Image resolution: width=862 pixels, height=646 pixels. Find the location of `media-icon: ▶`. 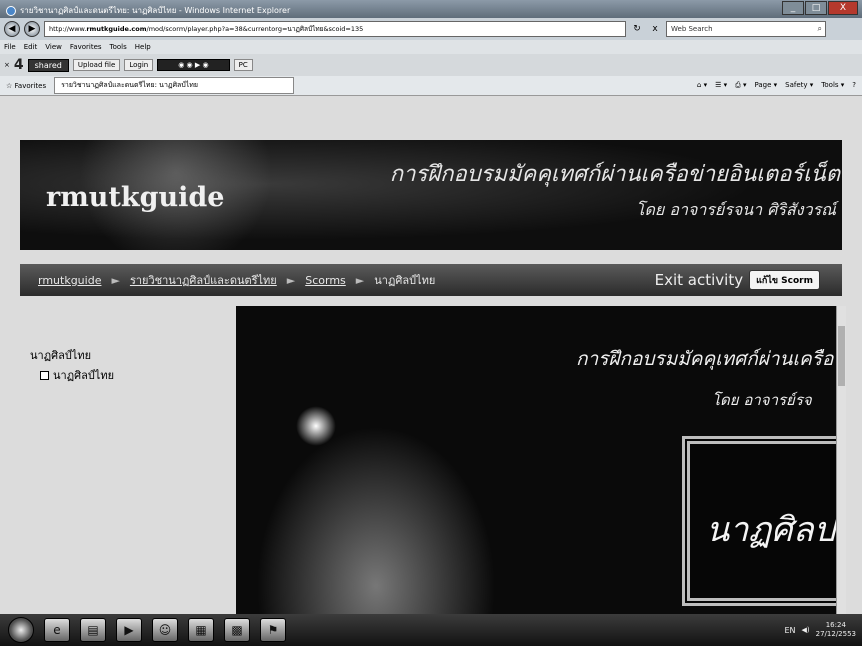

media-icon: ▶ is located at coordinates (129, 630).